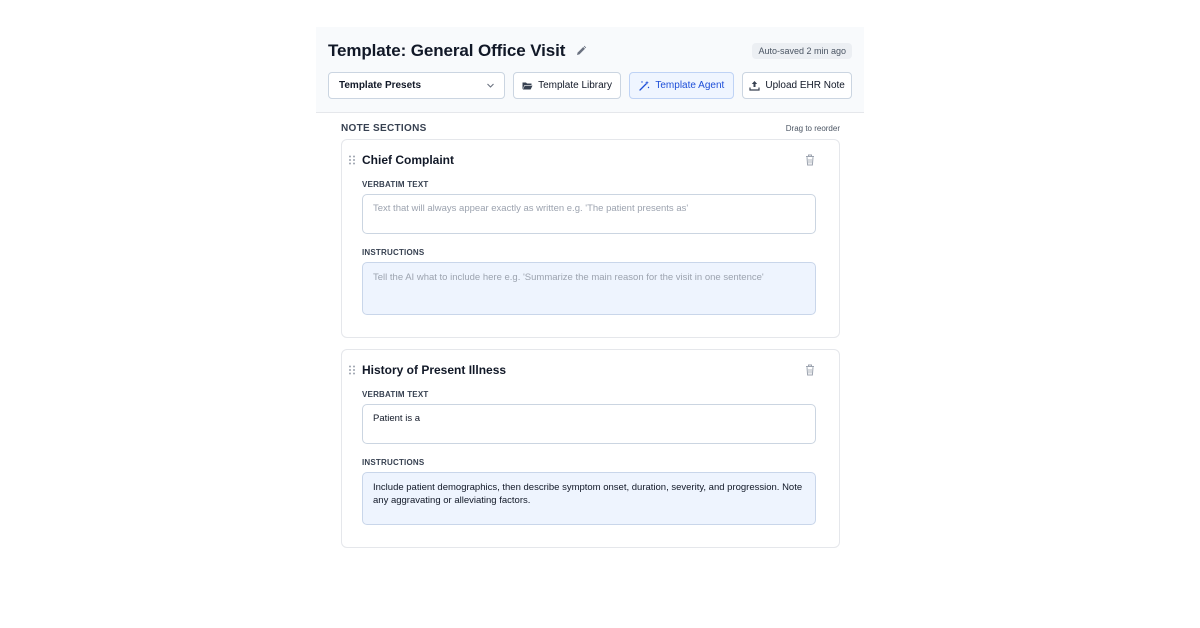 The image size is (1200, 628). Describe the element at coordinates (490, 85) in the screenshot. I see `chevron-down-icon` at that location.